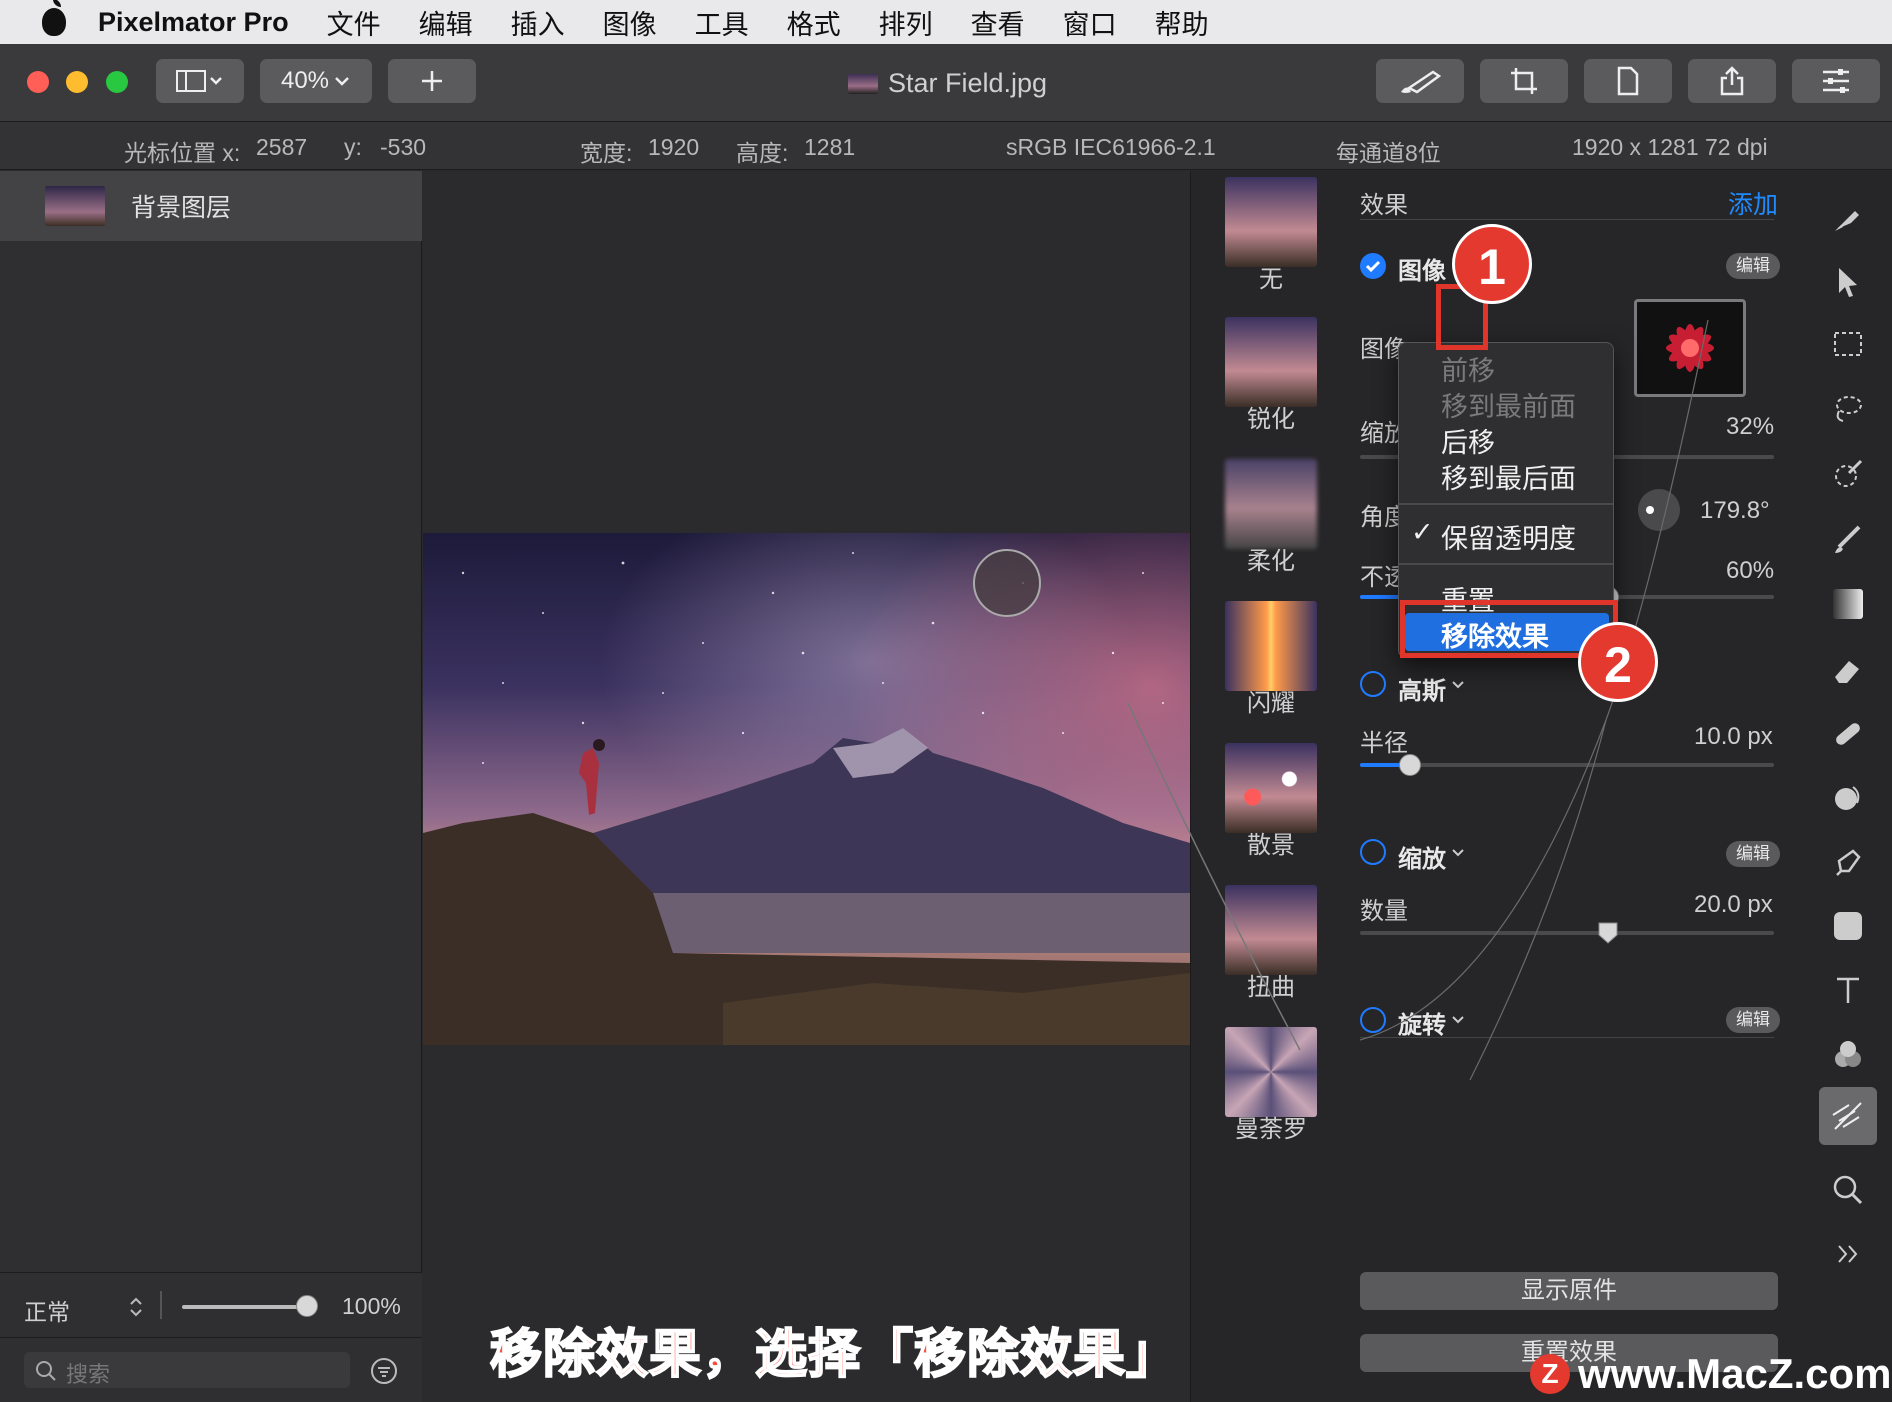 This screenshot has width=1892, height=1402. What do you see at coordinates (1848, 344) in the screenshot?
I see `select-tool` at bounding box center [1848, 344].